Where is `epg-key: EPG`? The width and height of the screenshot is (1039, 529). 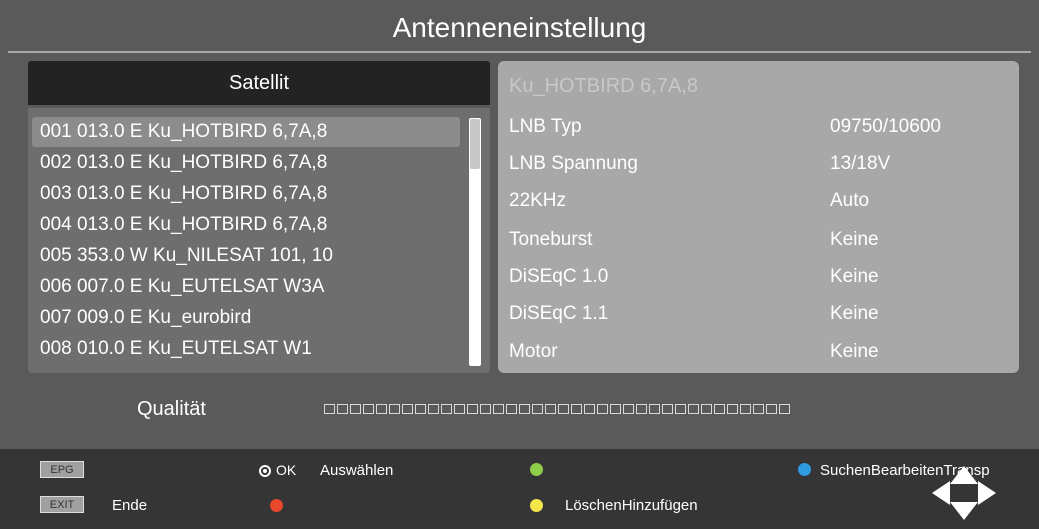
epg-key: EPG is located at coordinates (62, 469).